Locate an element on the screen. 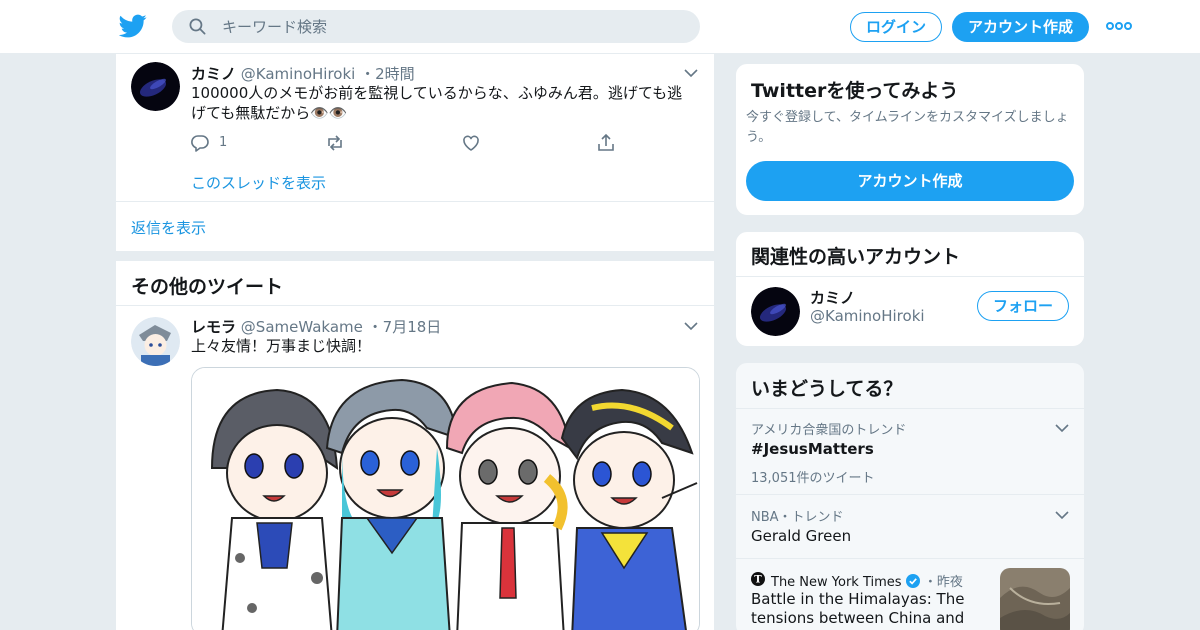  nyt-logo-icon: T is located at coordinates (758, 579).